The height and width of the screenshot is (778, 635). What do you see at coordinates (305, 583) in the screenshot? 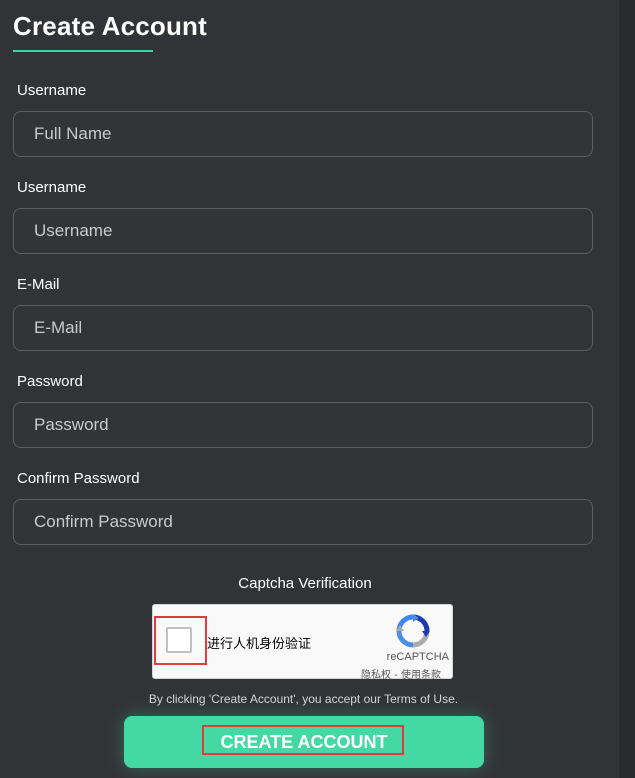
I see `captcha-label: Captcha Verification` at bounding box center [305, 583].